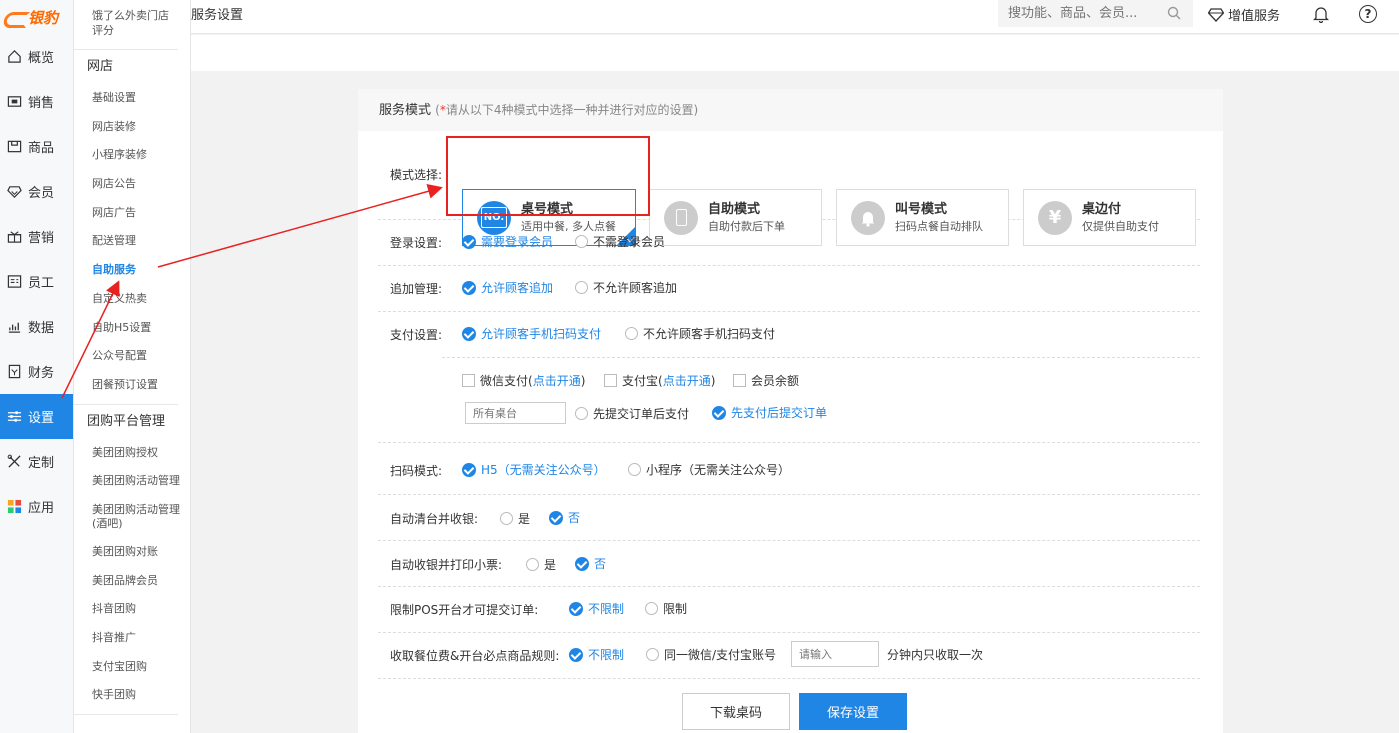 Image resolution: width=1399 pixels, height=733 pixels. I want to click on sub-nav-item: 抖音团购, so click(132, 609).